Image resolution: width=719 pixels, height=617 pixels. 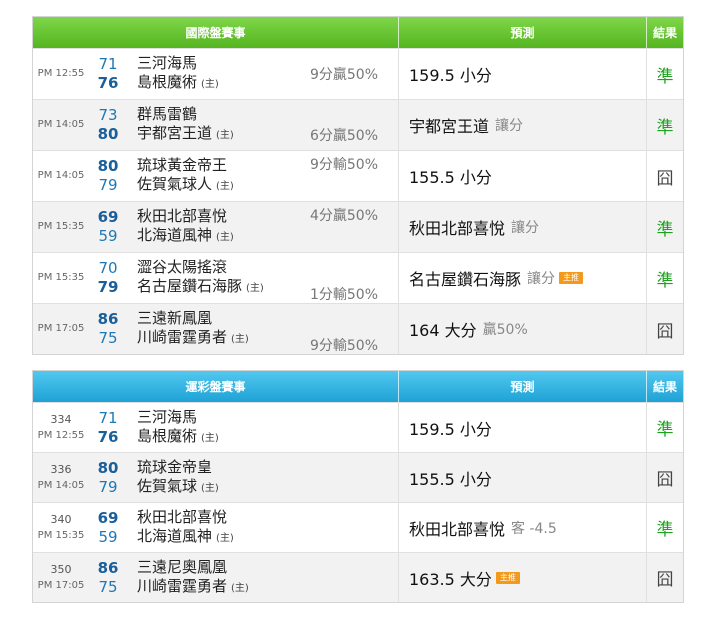 What do you see at coordinates (61, 527) in the screenshot?
I see `game-info: 340 PM 15:35` at bounding box center [61, 527].